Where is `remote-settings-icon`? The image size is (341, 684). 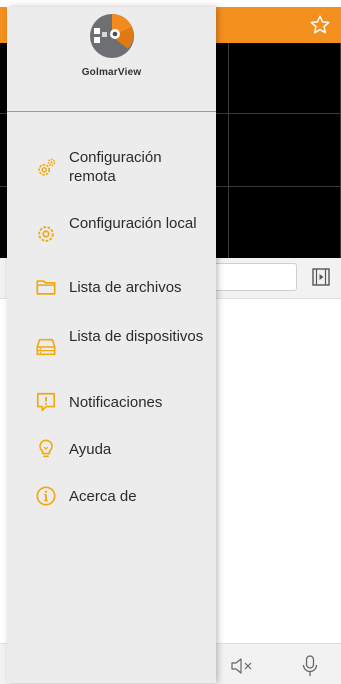 remote-settings-icon is located at coordinates (47, 167).